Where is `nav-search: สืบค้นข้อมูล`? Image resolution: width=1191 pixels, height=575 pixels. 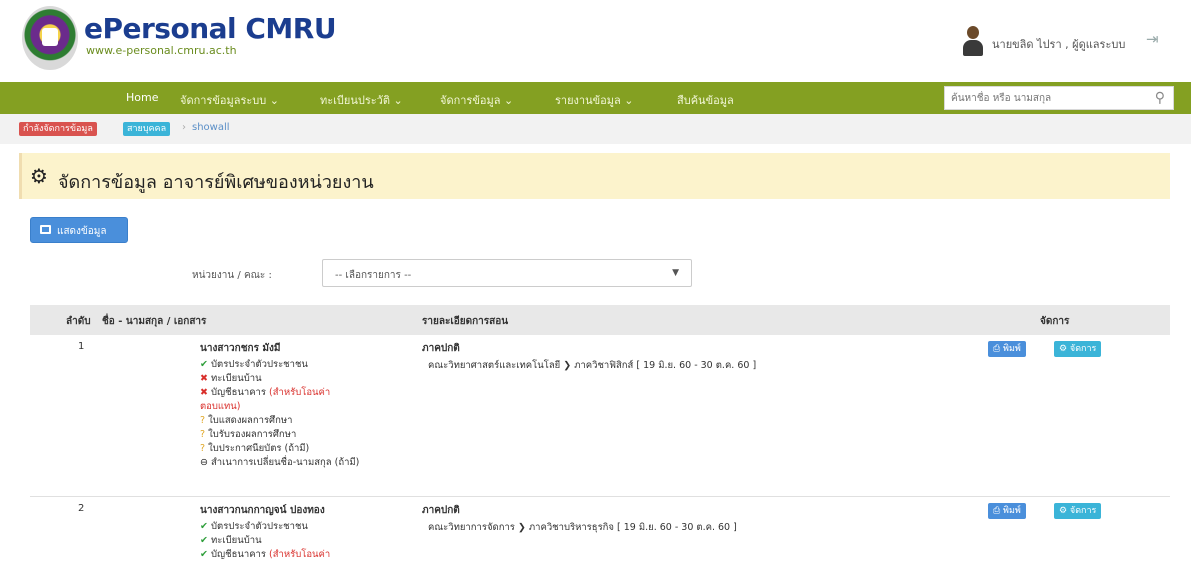
nav-search: สืบค้นข้อมูล is located at coordinates (705, 100).